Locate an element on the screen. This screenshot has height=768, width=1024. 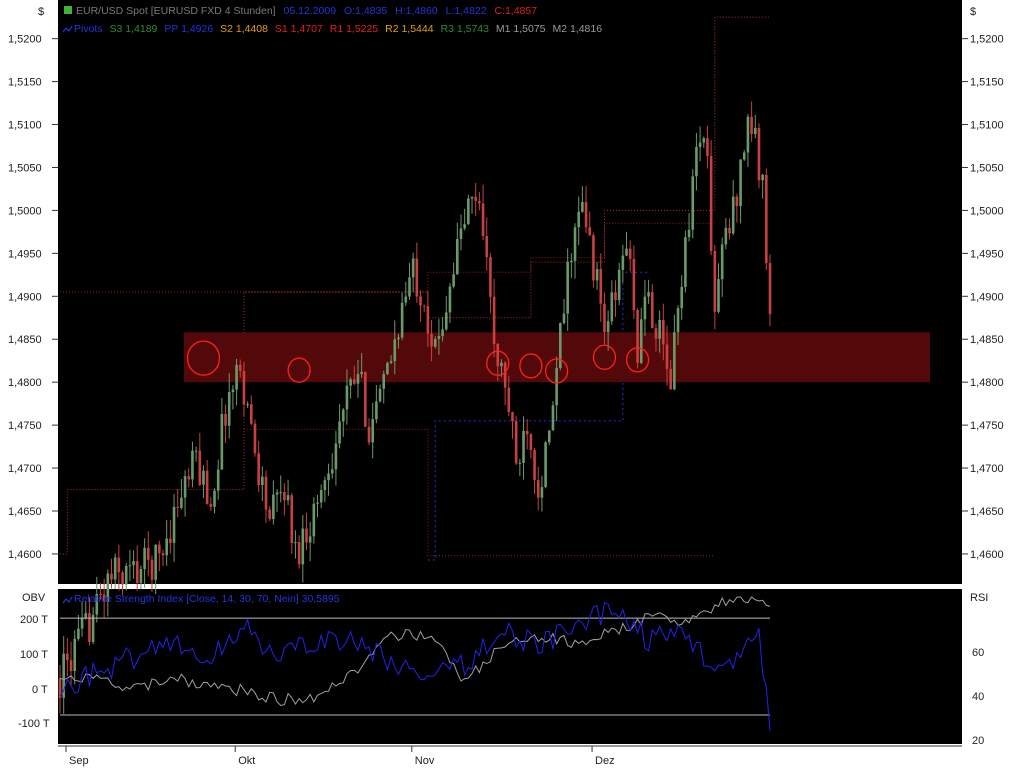
price-label-right-1-5000: 1,5000 is located at coordinates (987, 211).